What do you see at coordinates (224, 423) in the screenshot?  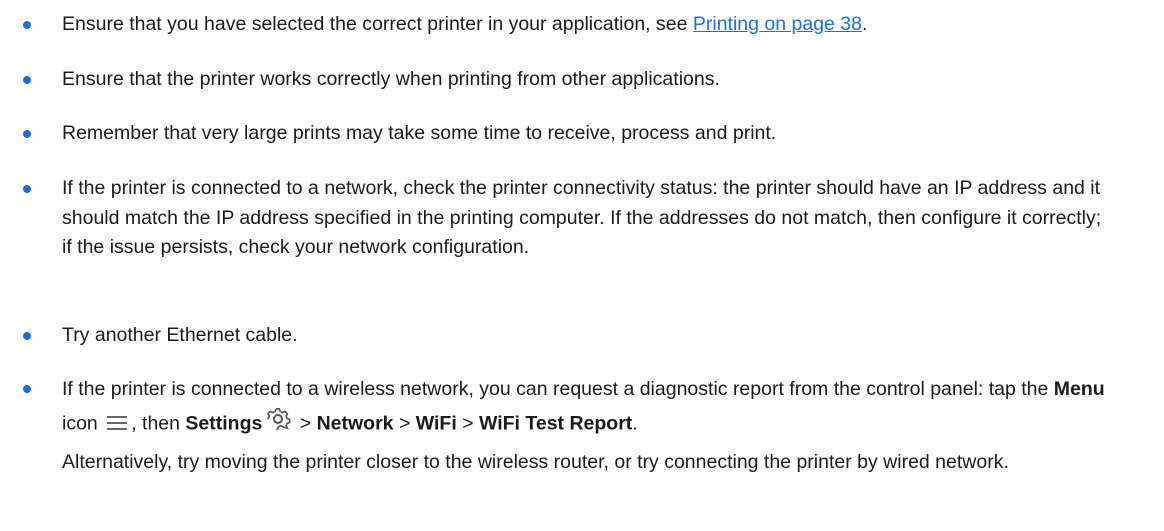 I see `settings-label: Settings` at bounding box center [224, 423].